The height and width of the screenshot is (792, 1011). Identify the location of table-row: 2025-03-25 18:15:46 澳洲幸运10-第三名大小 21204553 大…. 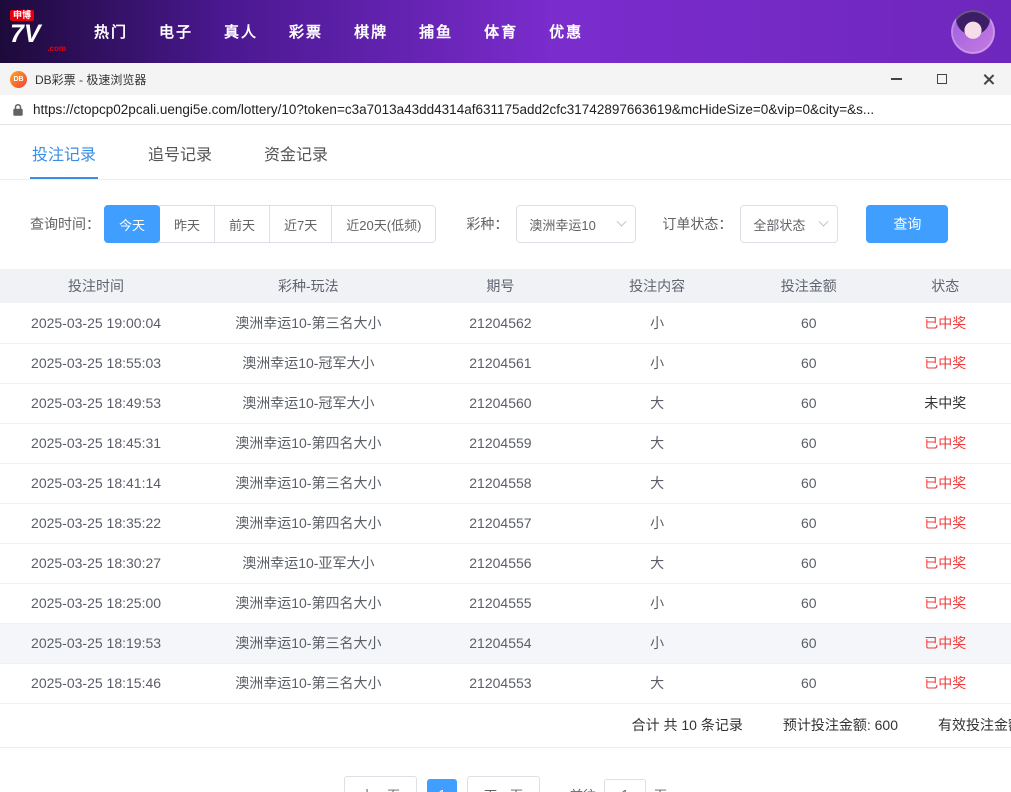
(505, 683).